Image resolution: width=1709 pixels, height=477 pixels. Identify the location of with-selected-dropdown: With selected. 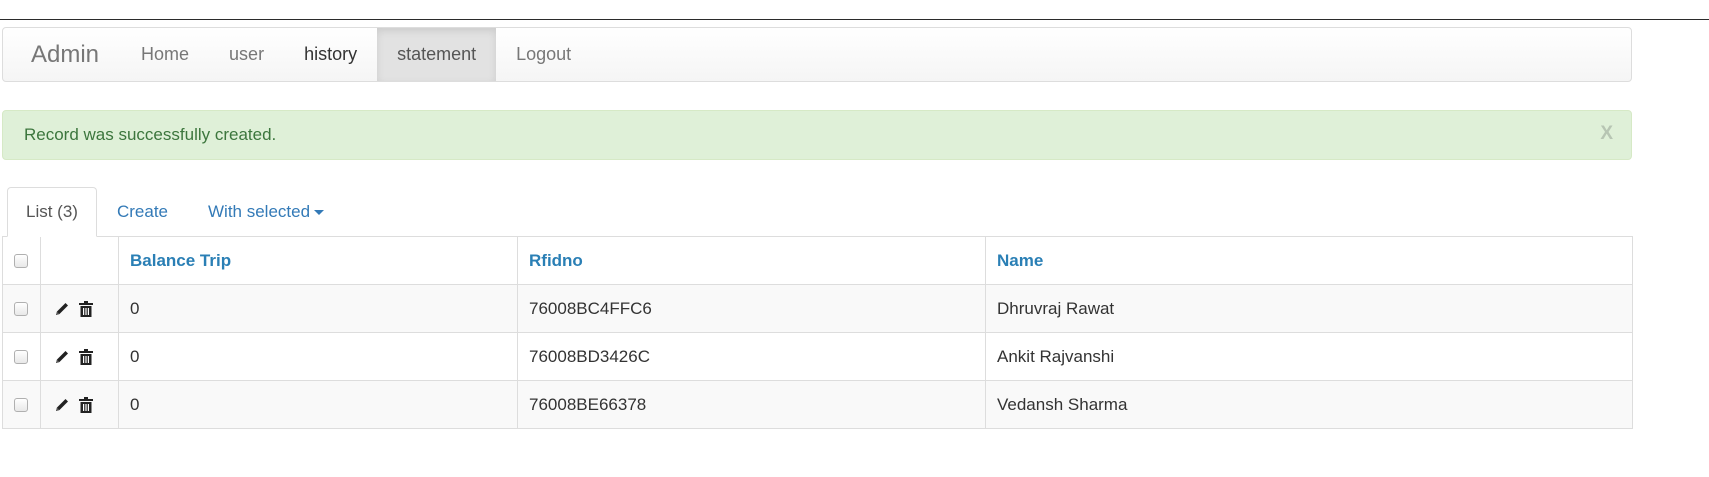
(266, 212).